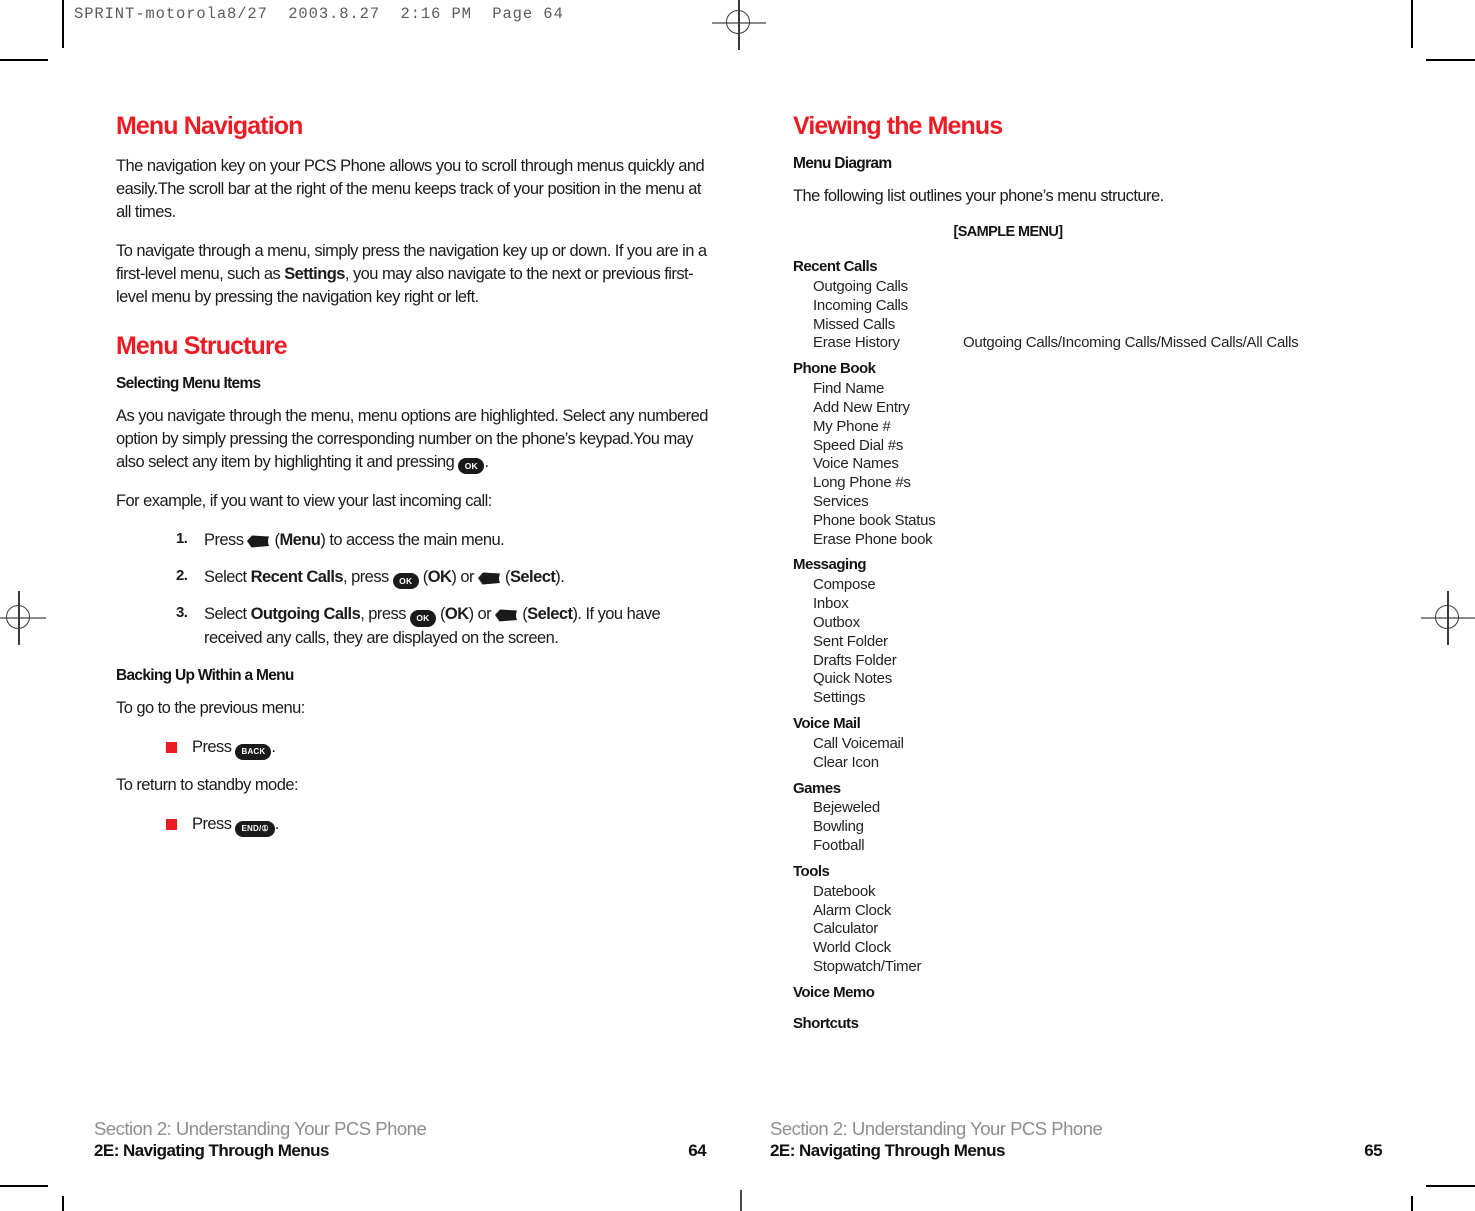 Image resolution: width=1475 pixels, height=1211 pixels. I want to click on bullet-end-pre: Press, so click(214, 824).